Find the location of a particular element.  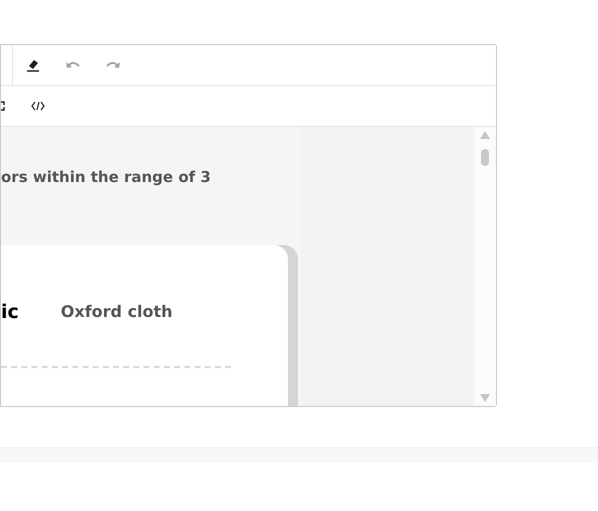

eraser-icon is located at coordinates (33, 65).